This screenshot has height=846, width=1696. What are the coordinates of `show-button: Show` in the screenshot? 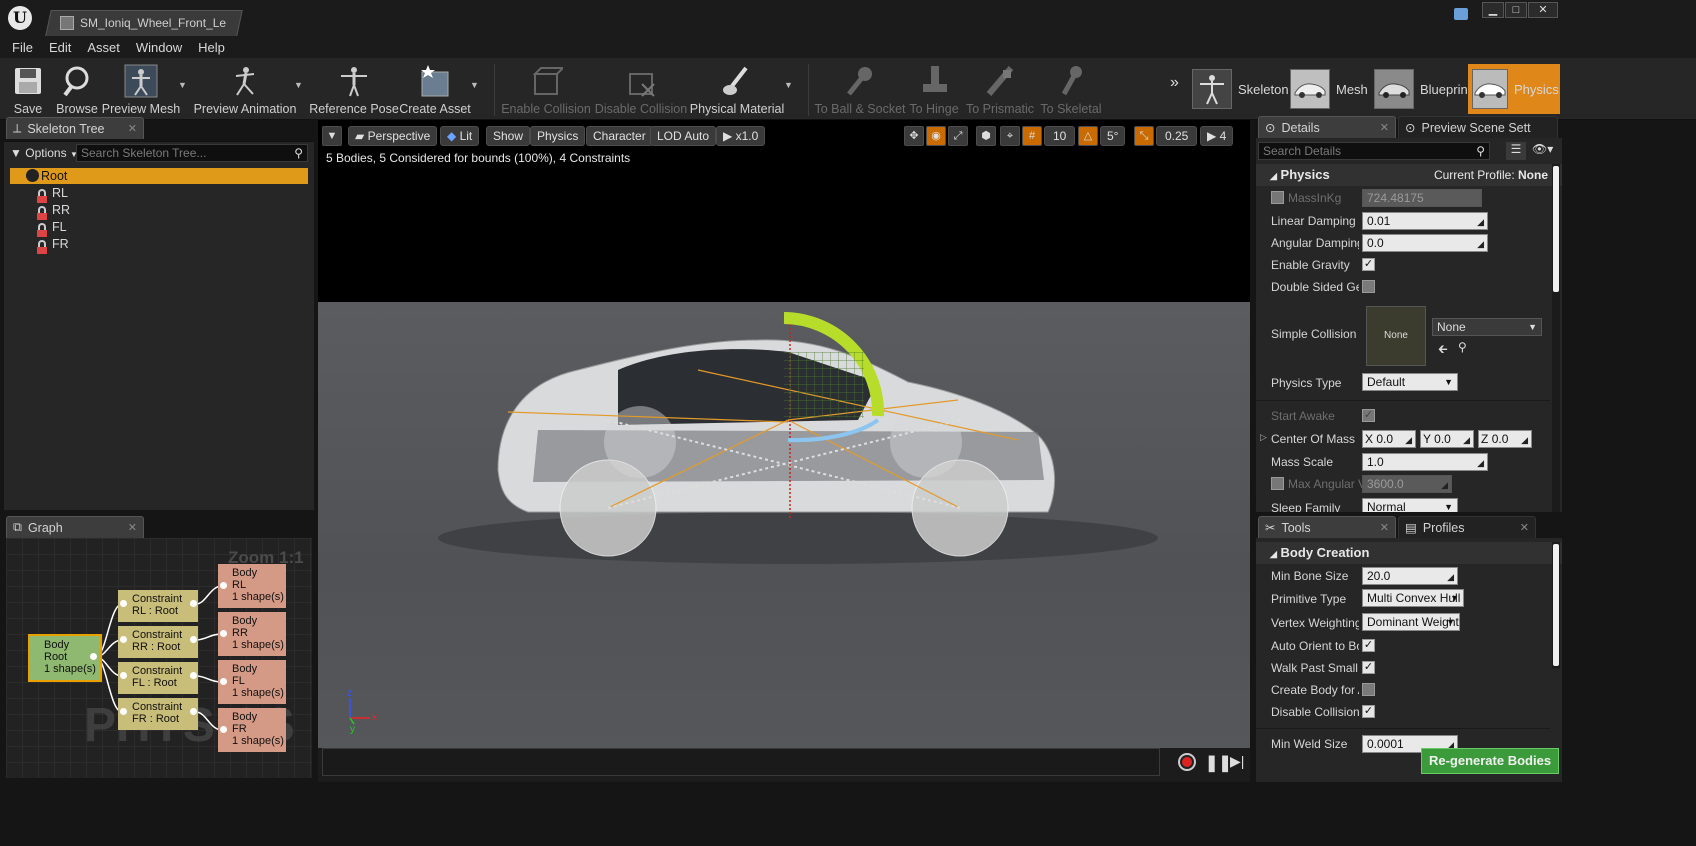 It's located at (508, 136).